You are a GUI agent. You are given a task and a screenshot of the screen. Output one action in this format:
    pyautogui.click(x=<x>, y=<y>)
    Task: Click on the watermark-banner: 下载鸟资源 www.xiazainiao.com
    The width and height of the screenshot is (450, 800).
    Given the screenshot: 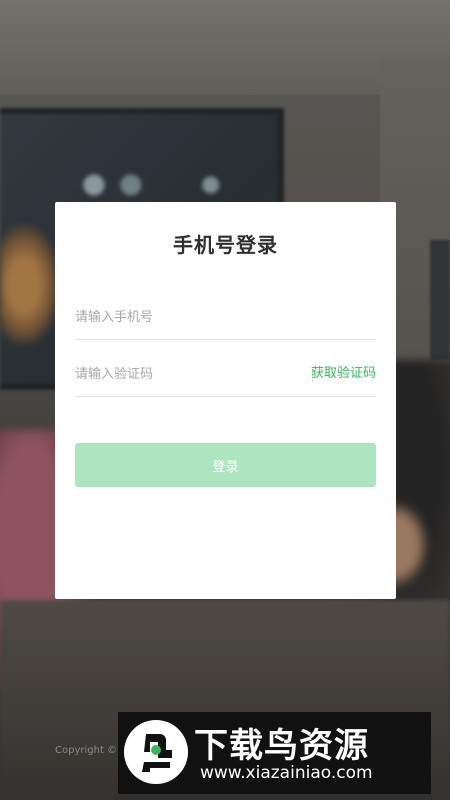 What is the action you would take?
    pyautogui.click(x=274, y=753)
    